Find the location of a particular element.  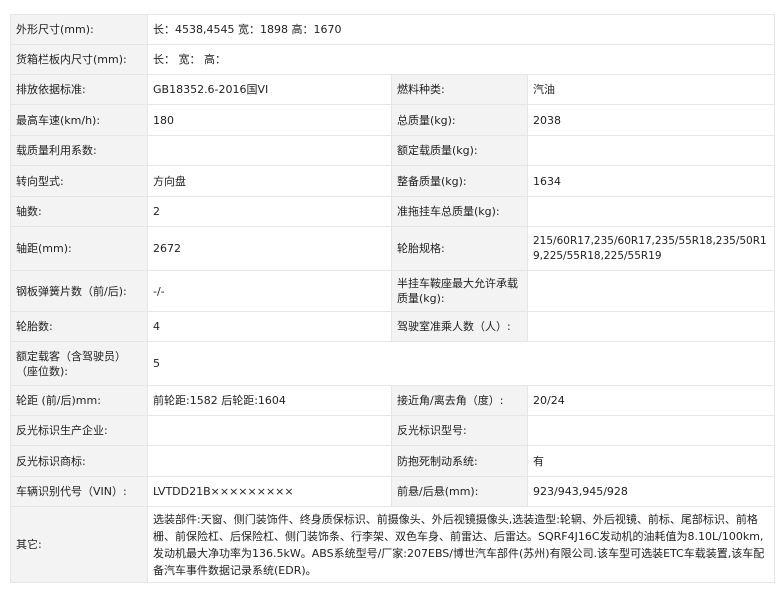

label-max-speed: 最高车速(km/h): is located at coordinates (79, 120).